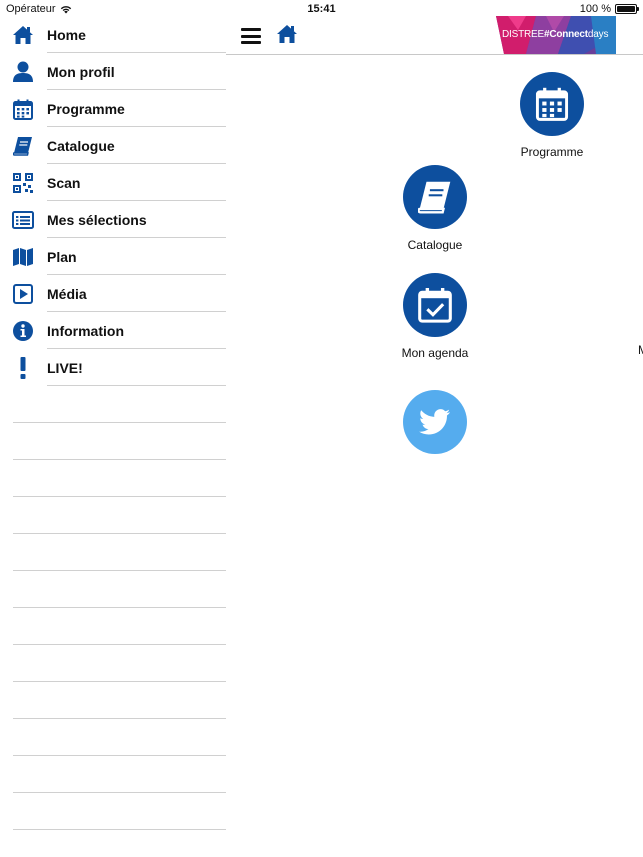  Describe the element at coordinates (565, 34) in the screenshot. I see `logo-hashtag: #Connect` at that location.